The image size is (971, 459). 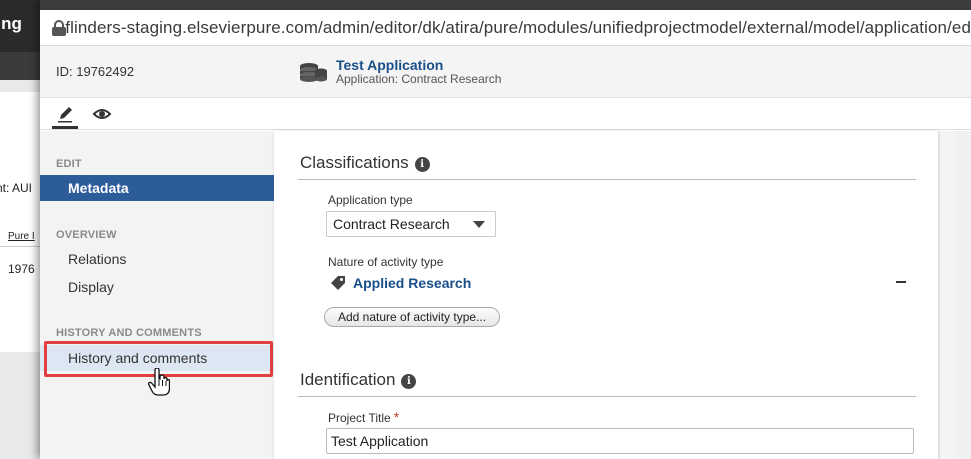 I want to click on nature-of-activity-item: Applied Research, so click(x=400, y=283).